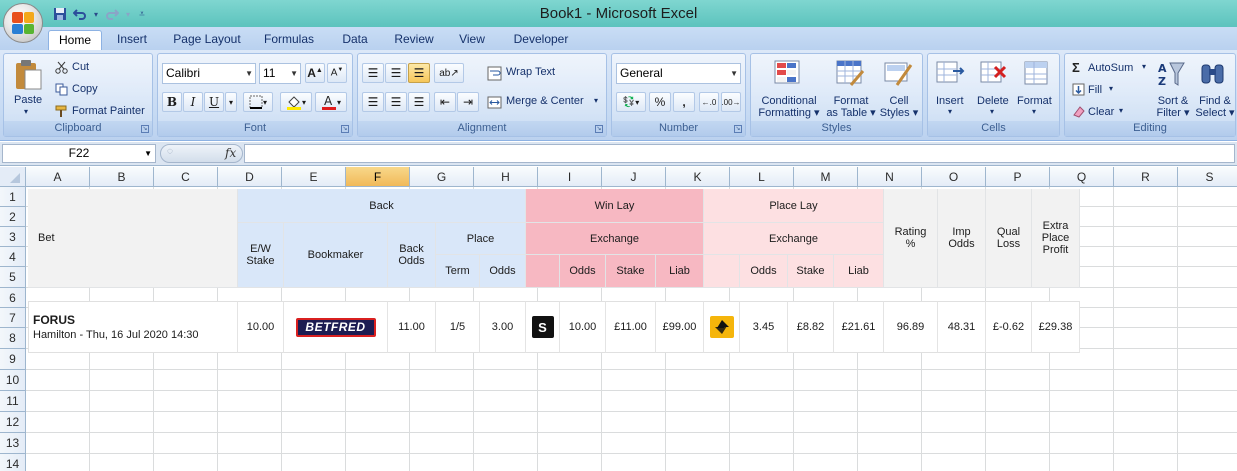 The height and width of the screenshot is (471, 1237). I want to click on header-extra-place-profit: Extra Place Profit, so click(1056, 238).